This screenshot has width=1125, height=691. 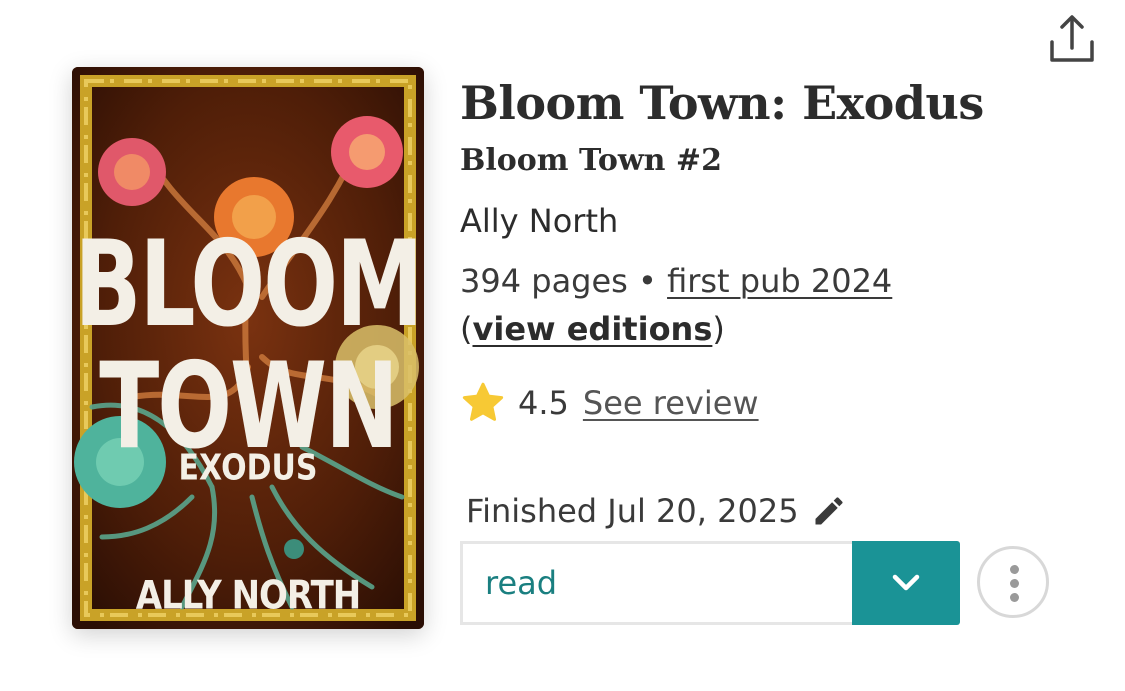 I want to click on first-pub-link: first pub 2024, so click(x=779, y=281).